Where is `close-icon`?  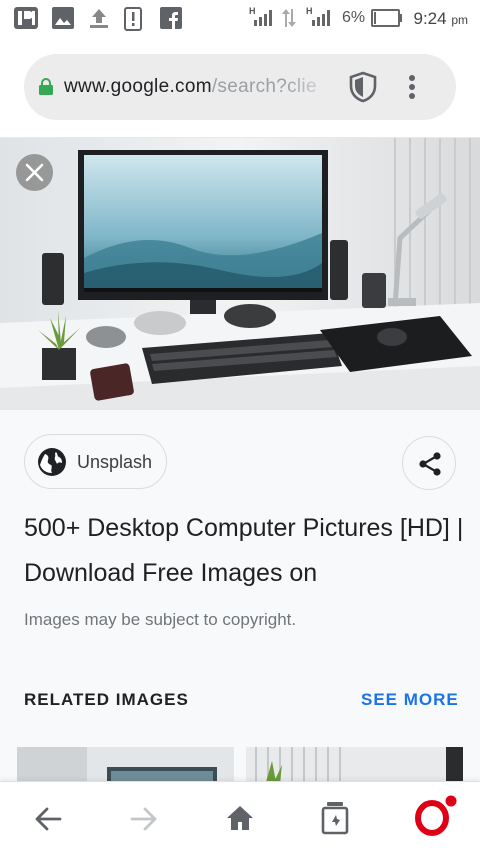
close-icon is located at coordinates (34, 172).